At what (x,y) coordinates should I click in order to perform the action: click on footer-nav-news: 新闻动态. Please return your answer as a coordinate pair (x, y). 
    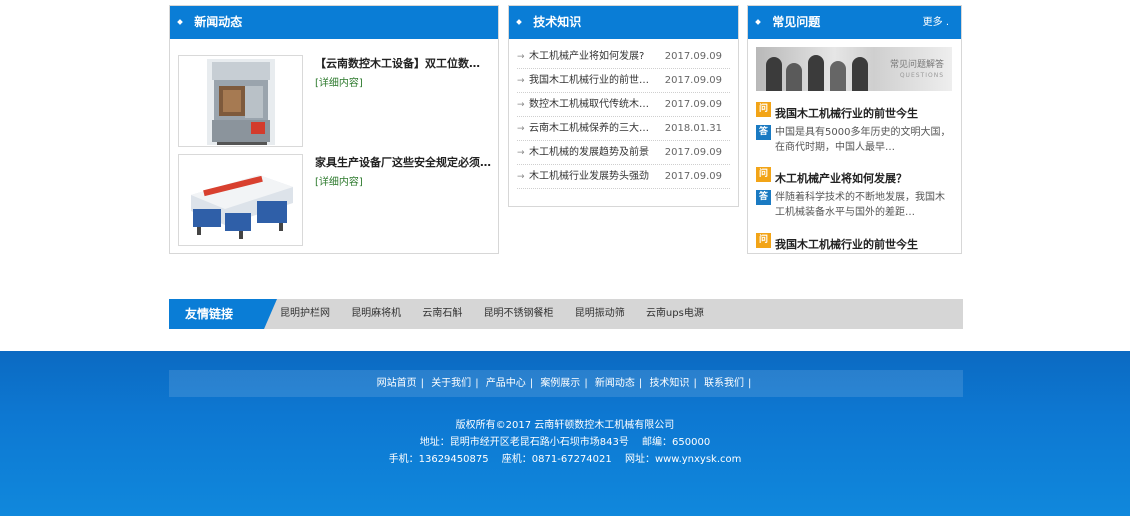
    Looking at the image, I should click on (615, 383).